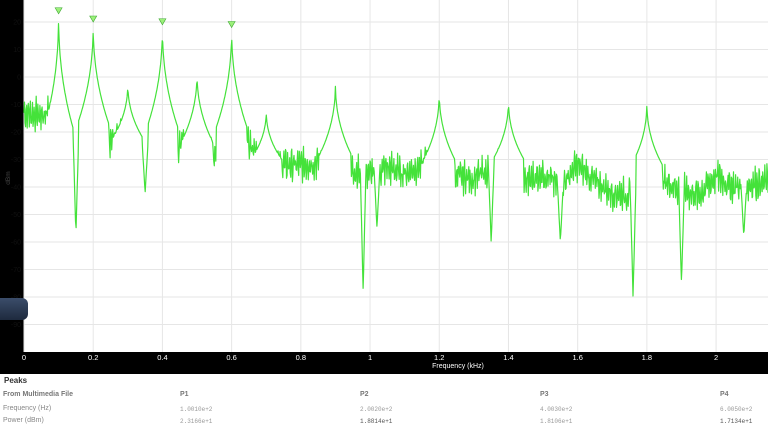  What do you see at coordinates (93, 357) in the screenshot?
I see `x-tick-label: 0.2` at bounding box center [93, 357].